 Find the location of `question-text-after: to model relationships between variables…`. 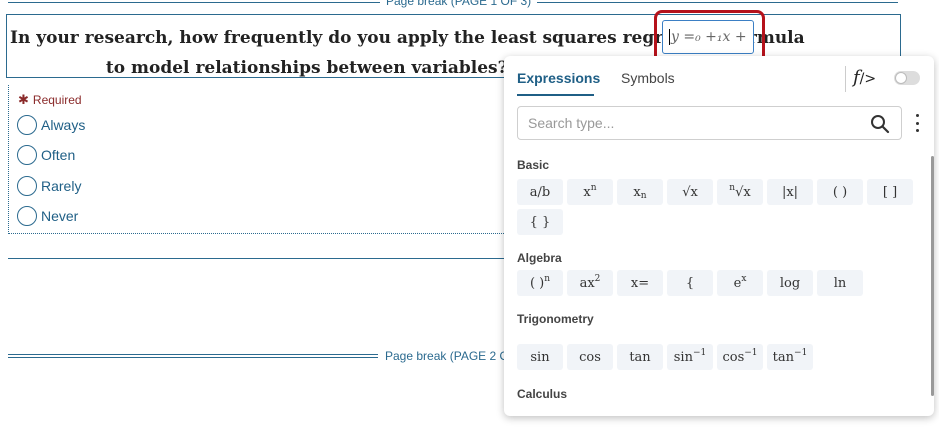

question-text-after: to model relationships between variables… is located at coordinates (306, 68).